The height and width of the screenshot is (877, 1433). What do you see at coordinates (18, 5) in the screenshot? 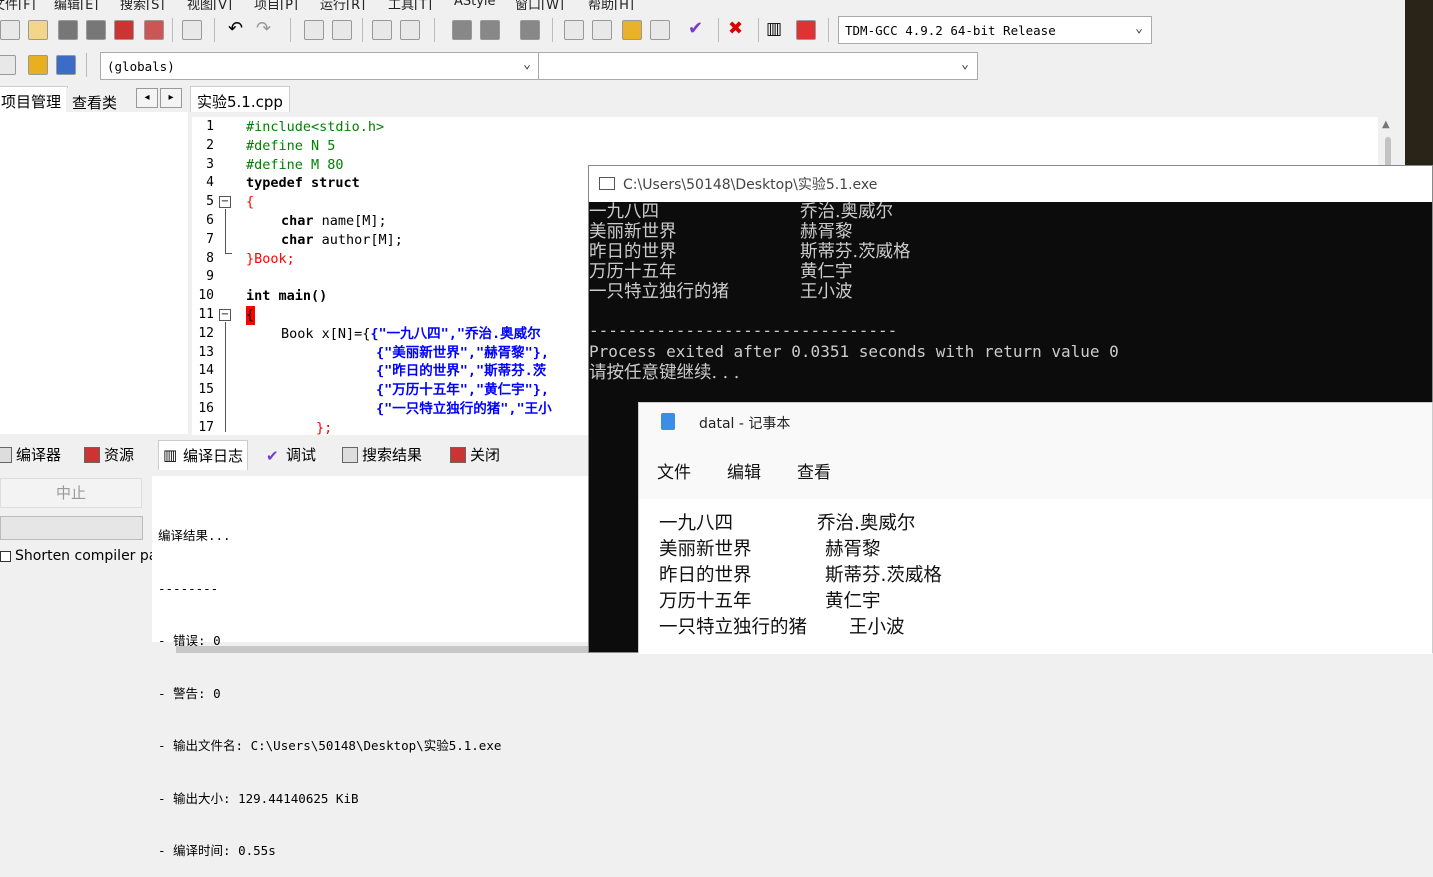
I see `menu-file: 文件[F]` at bounding box center [18, 5].